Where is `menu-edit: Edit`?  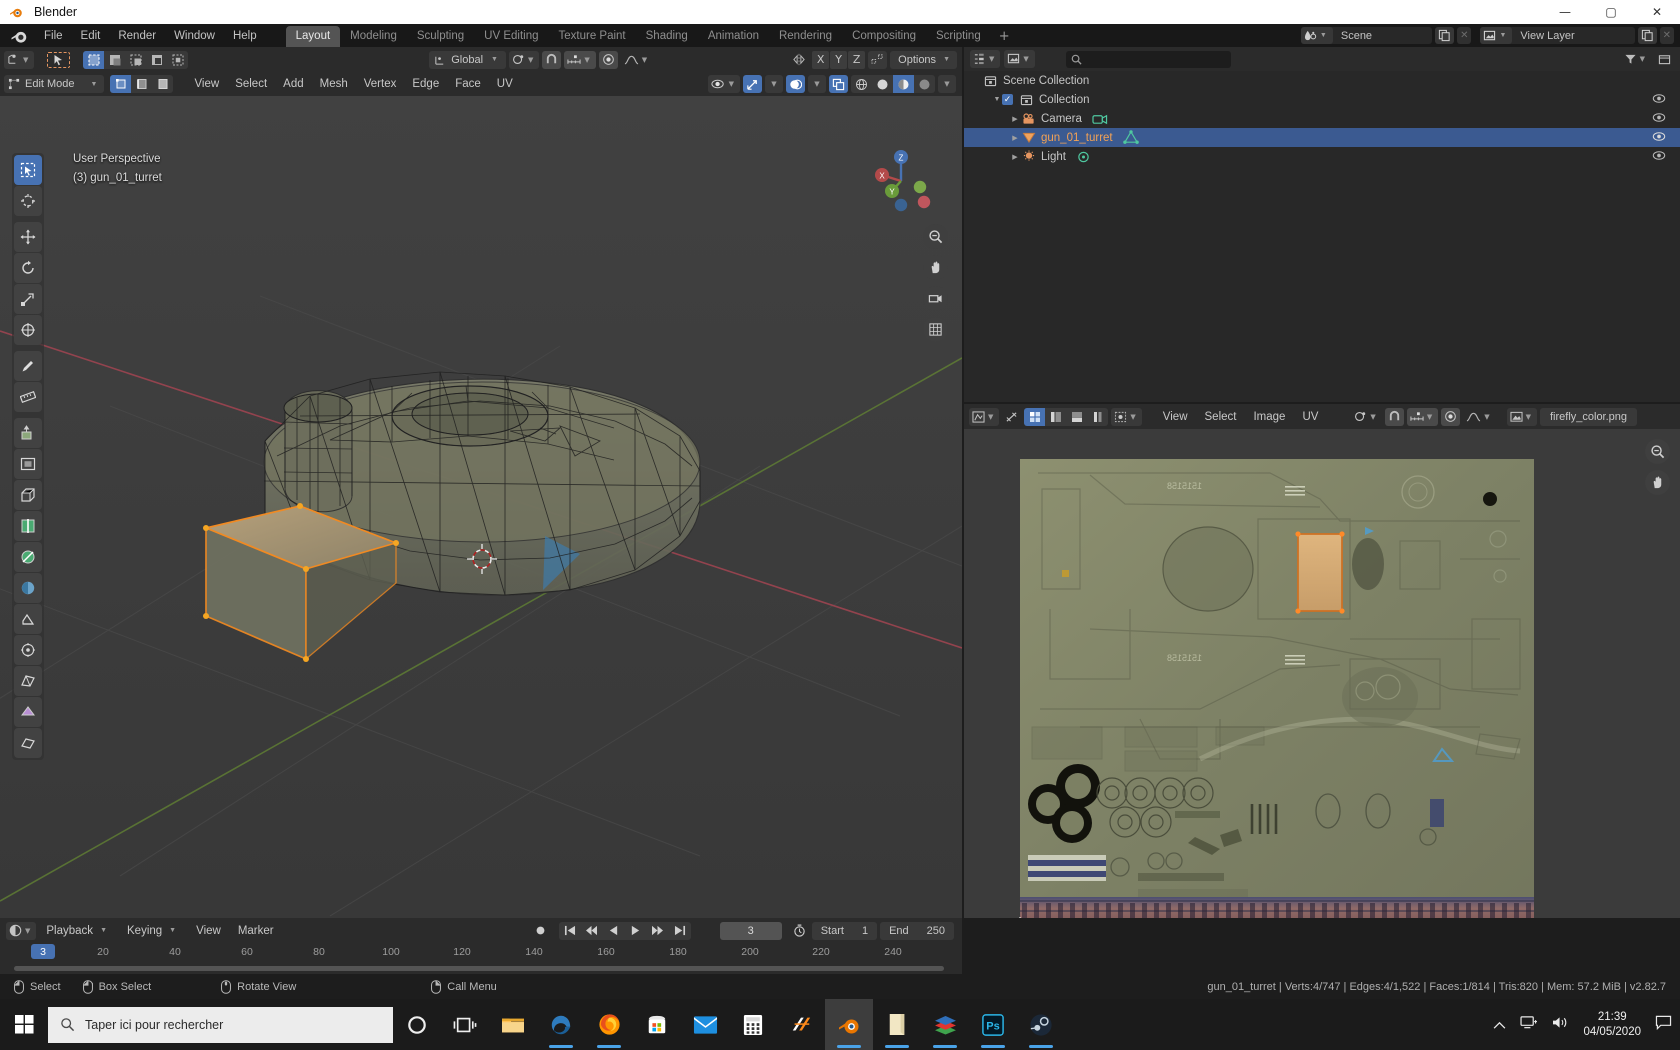 menu-edit: Edit is located at coordinates (91, 36).